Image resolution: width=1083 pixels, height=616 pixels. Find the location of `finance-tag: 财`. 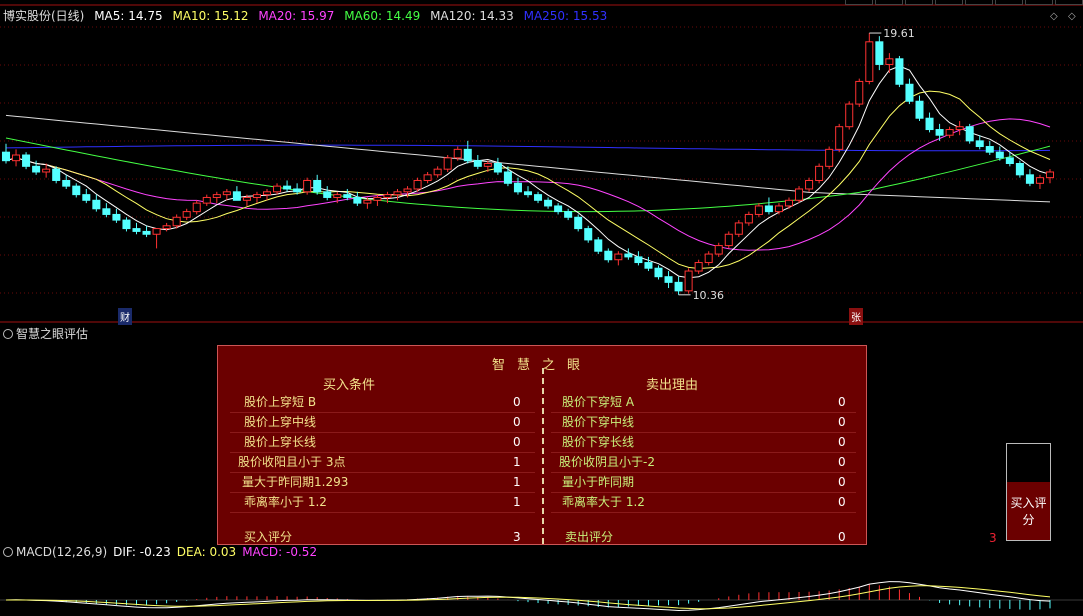

finance-tag: 财 is located at coordinates (125, 316).